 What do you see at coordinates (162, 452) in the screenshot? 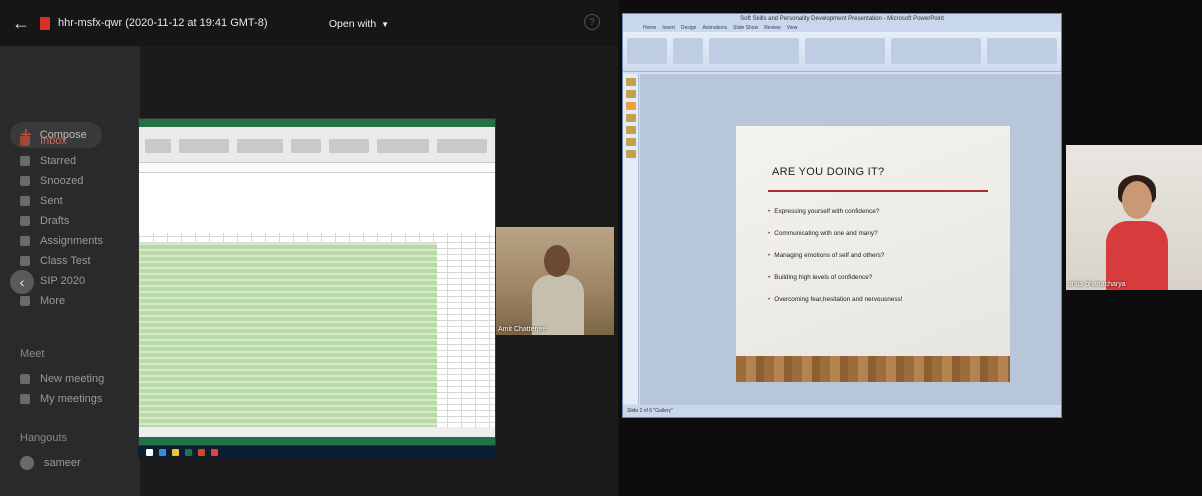
I see `search-icon` at bounding box center [162, 452].